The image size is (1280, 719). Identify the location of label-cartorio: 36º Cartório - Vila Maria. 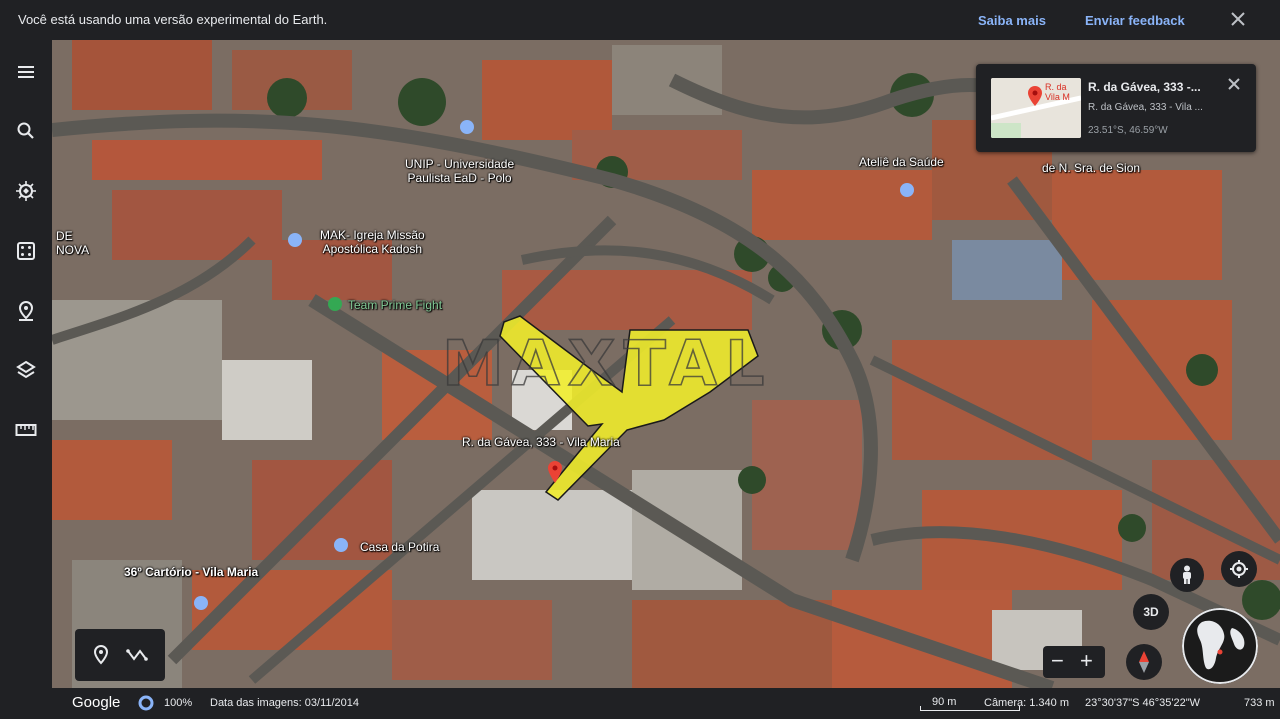
(191, 572).